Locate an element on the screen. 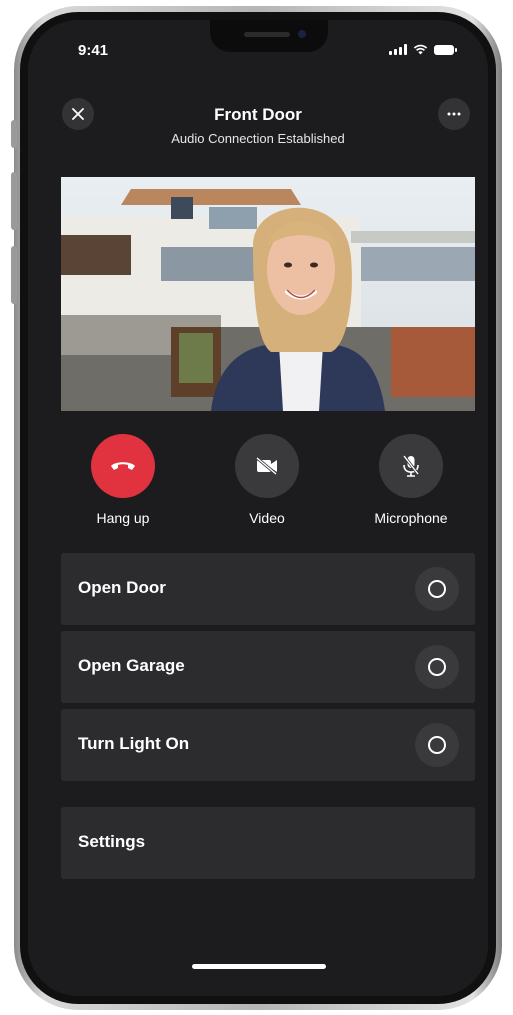  turn-light-on-label: Turn Light On is located at coordinates (134, 743).